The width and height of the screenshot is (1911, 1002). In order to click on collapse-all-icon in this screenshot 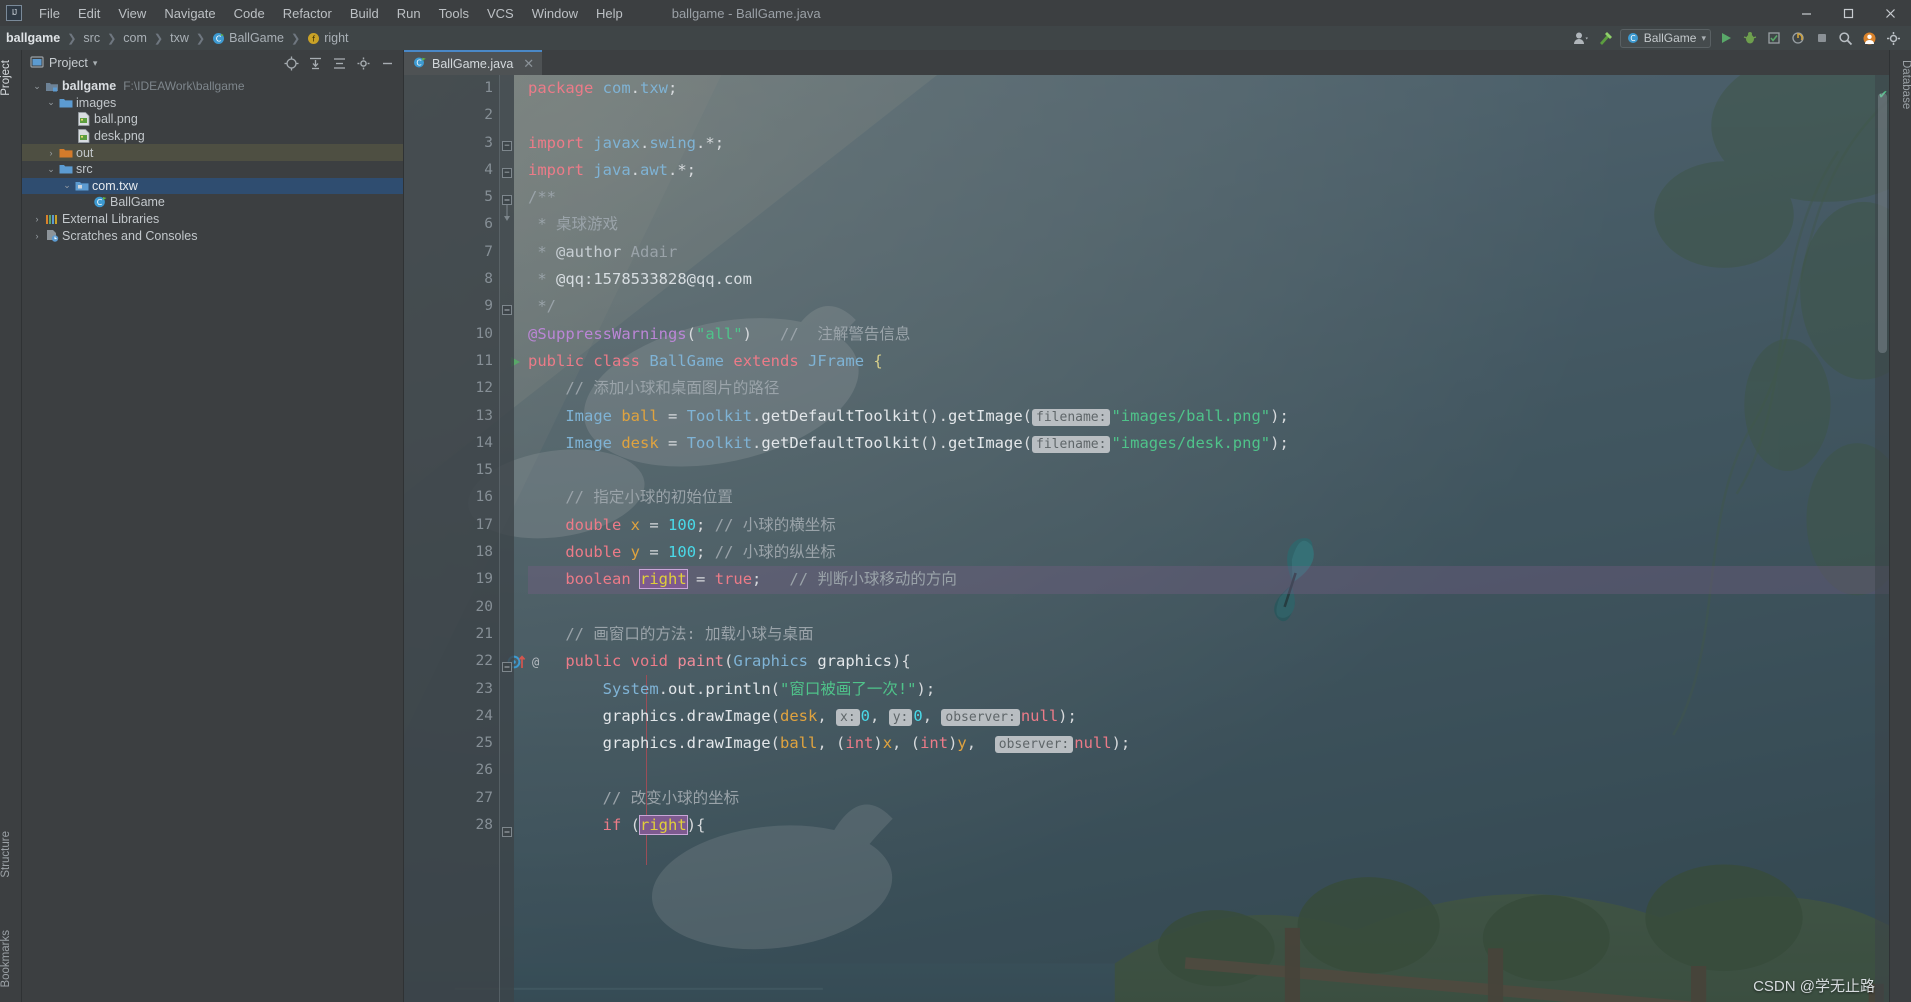, I will do `click(339, 63)`.